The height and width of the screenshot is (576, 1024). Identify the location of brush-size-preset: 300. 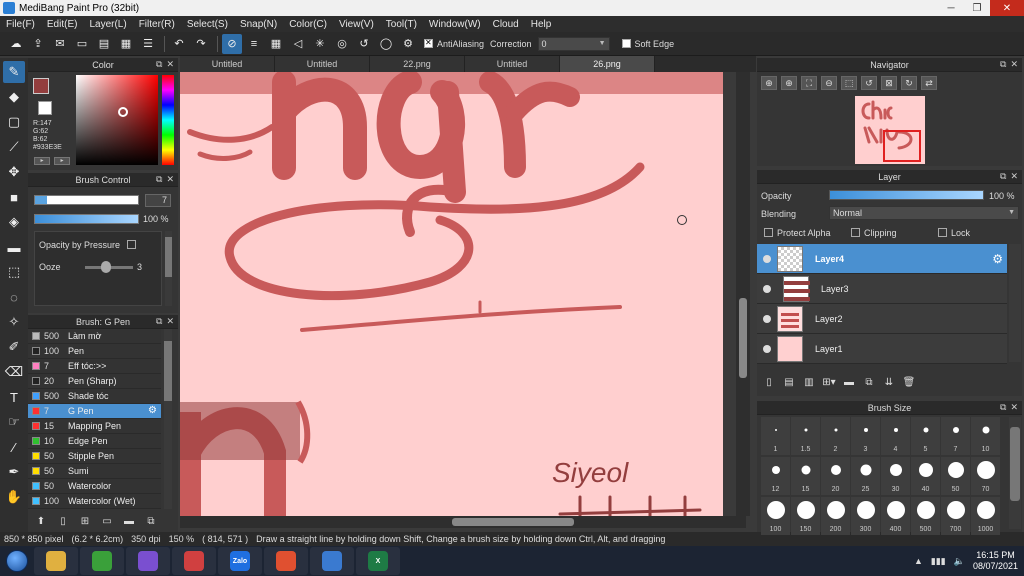
(865, 516).